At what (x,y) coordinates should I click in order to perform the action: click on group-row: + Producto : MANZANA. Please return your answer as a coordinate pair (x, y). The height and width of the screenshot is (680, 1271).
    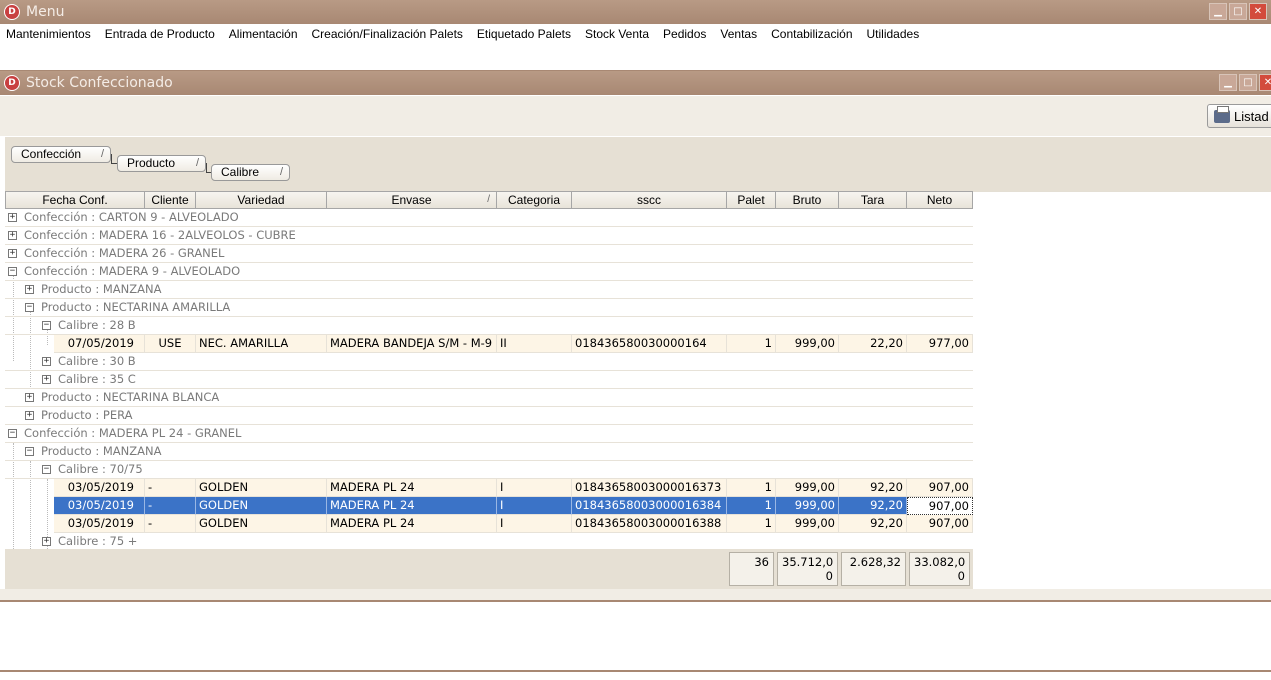
    Looking at the image, I should click on (489, 290).